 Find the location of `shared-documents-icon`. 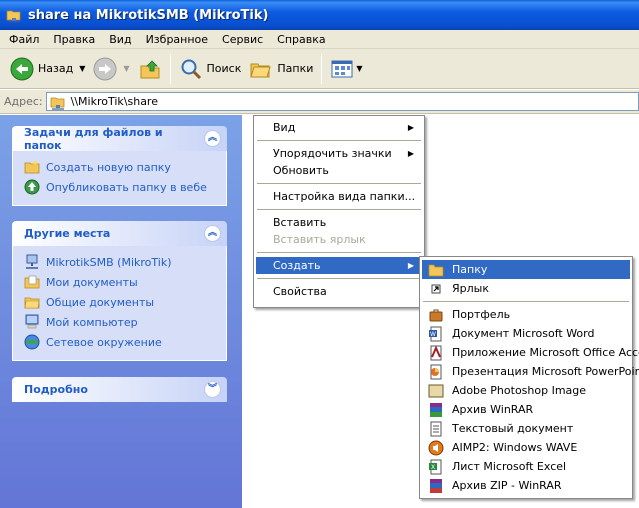

shared-documents-icon is located at coordinates (32, 303).